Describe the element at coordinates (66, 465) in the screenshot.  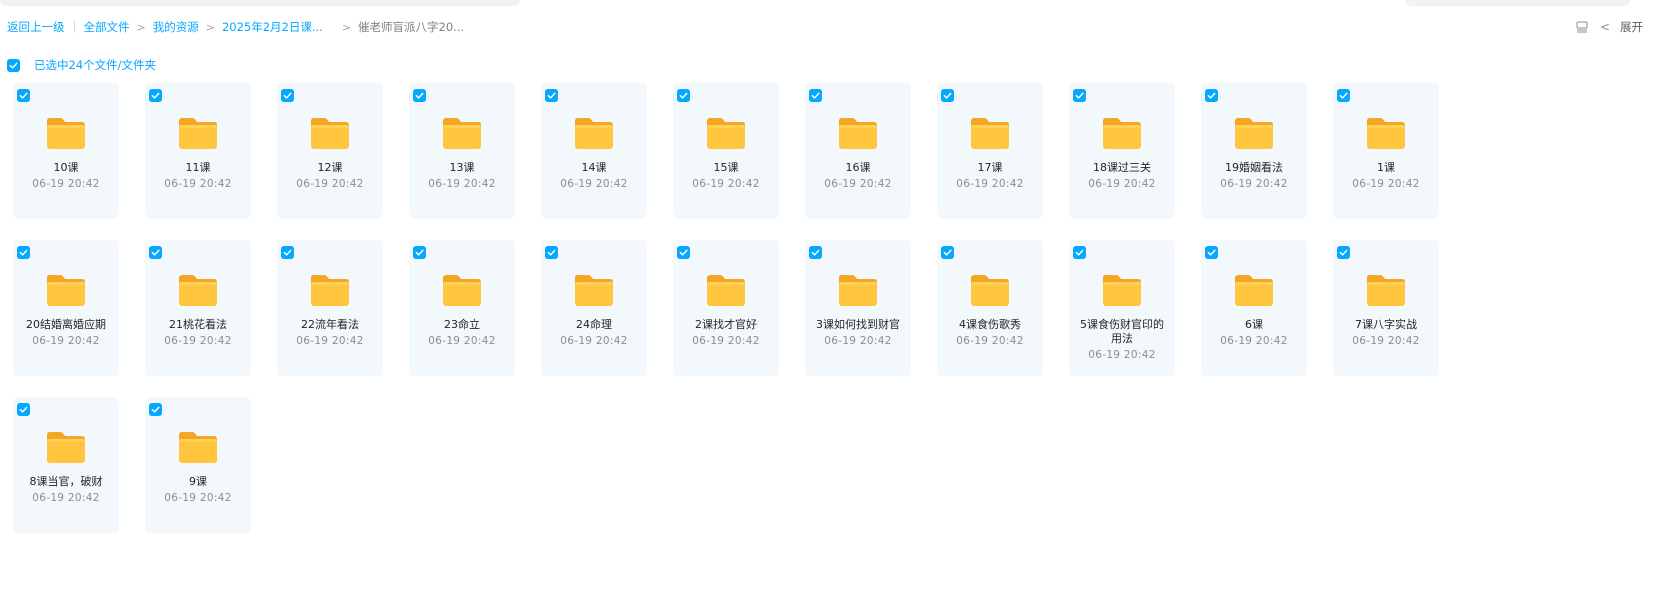
I see `folder-card: 8课当官，破财 06-19 20:42` at that location.